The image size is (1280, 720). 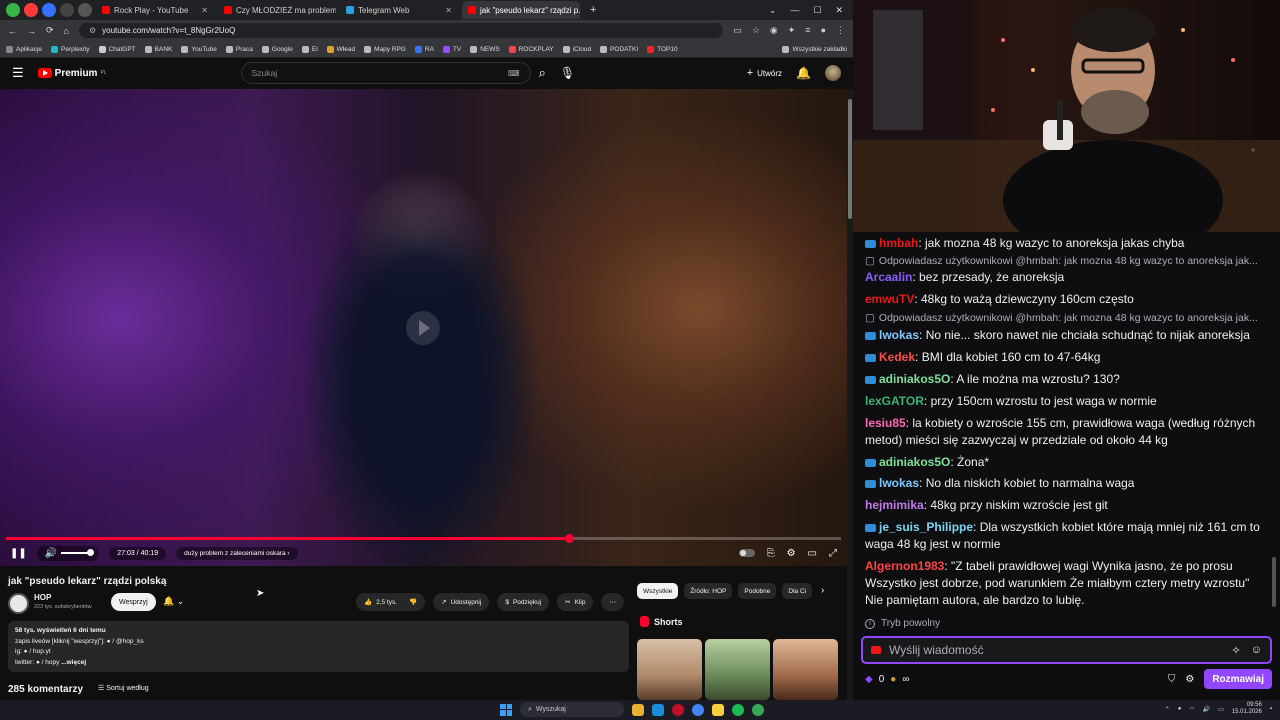 What do you see at coordinates (1274, 582) in the screenshot?
I see `chat-scrollbar` at bounding box center [1274, 582].